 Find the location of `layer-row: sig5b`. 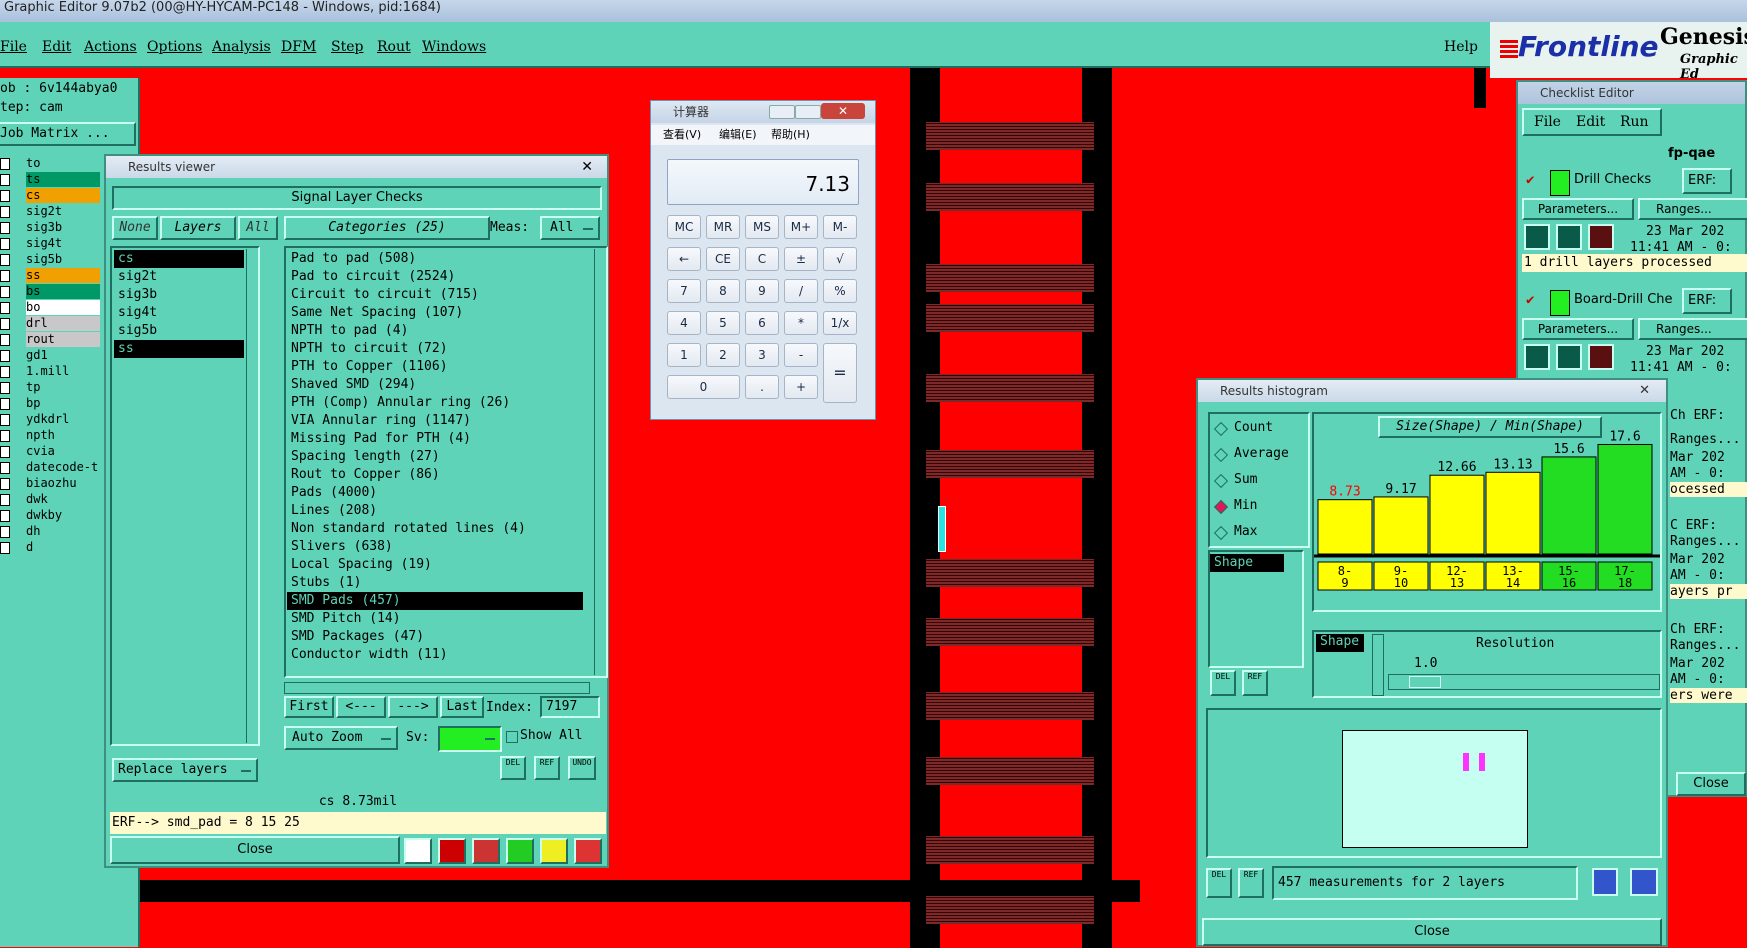

layer-row: sig5b is located at coordinates (51, 259).